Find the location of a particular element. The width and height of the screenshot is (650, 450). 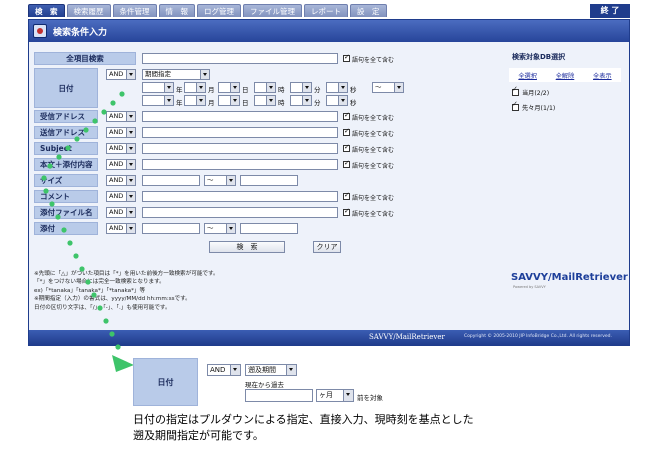

row-body: 本文＋添付内容 AND 語句を全て含む is located at coordinates (273, 164).